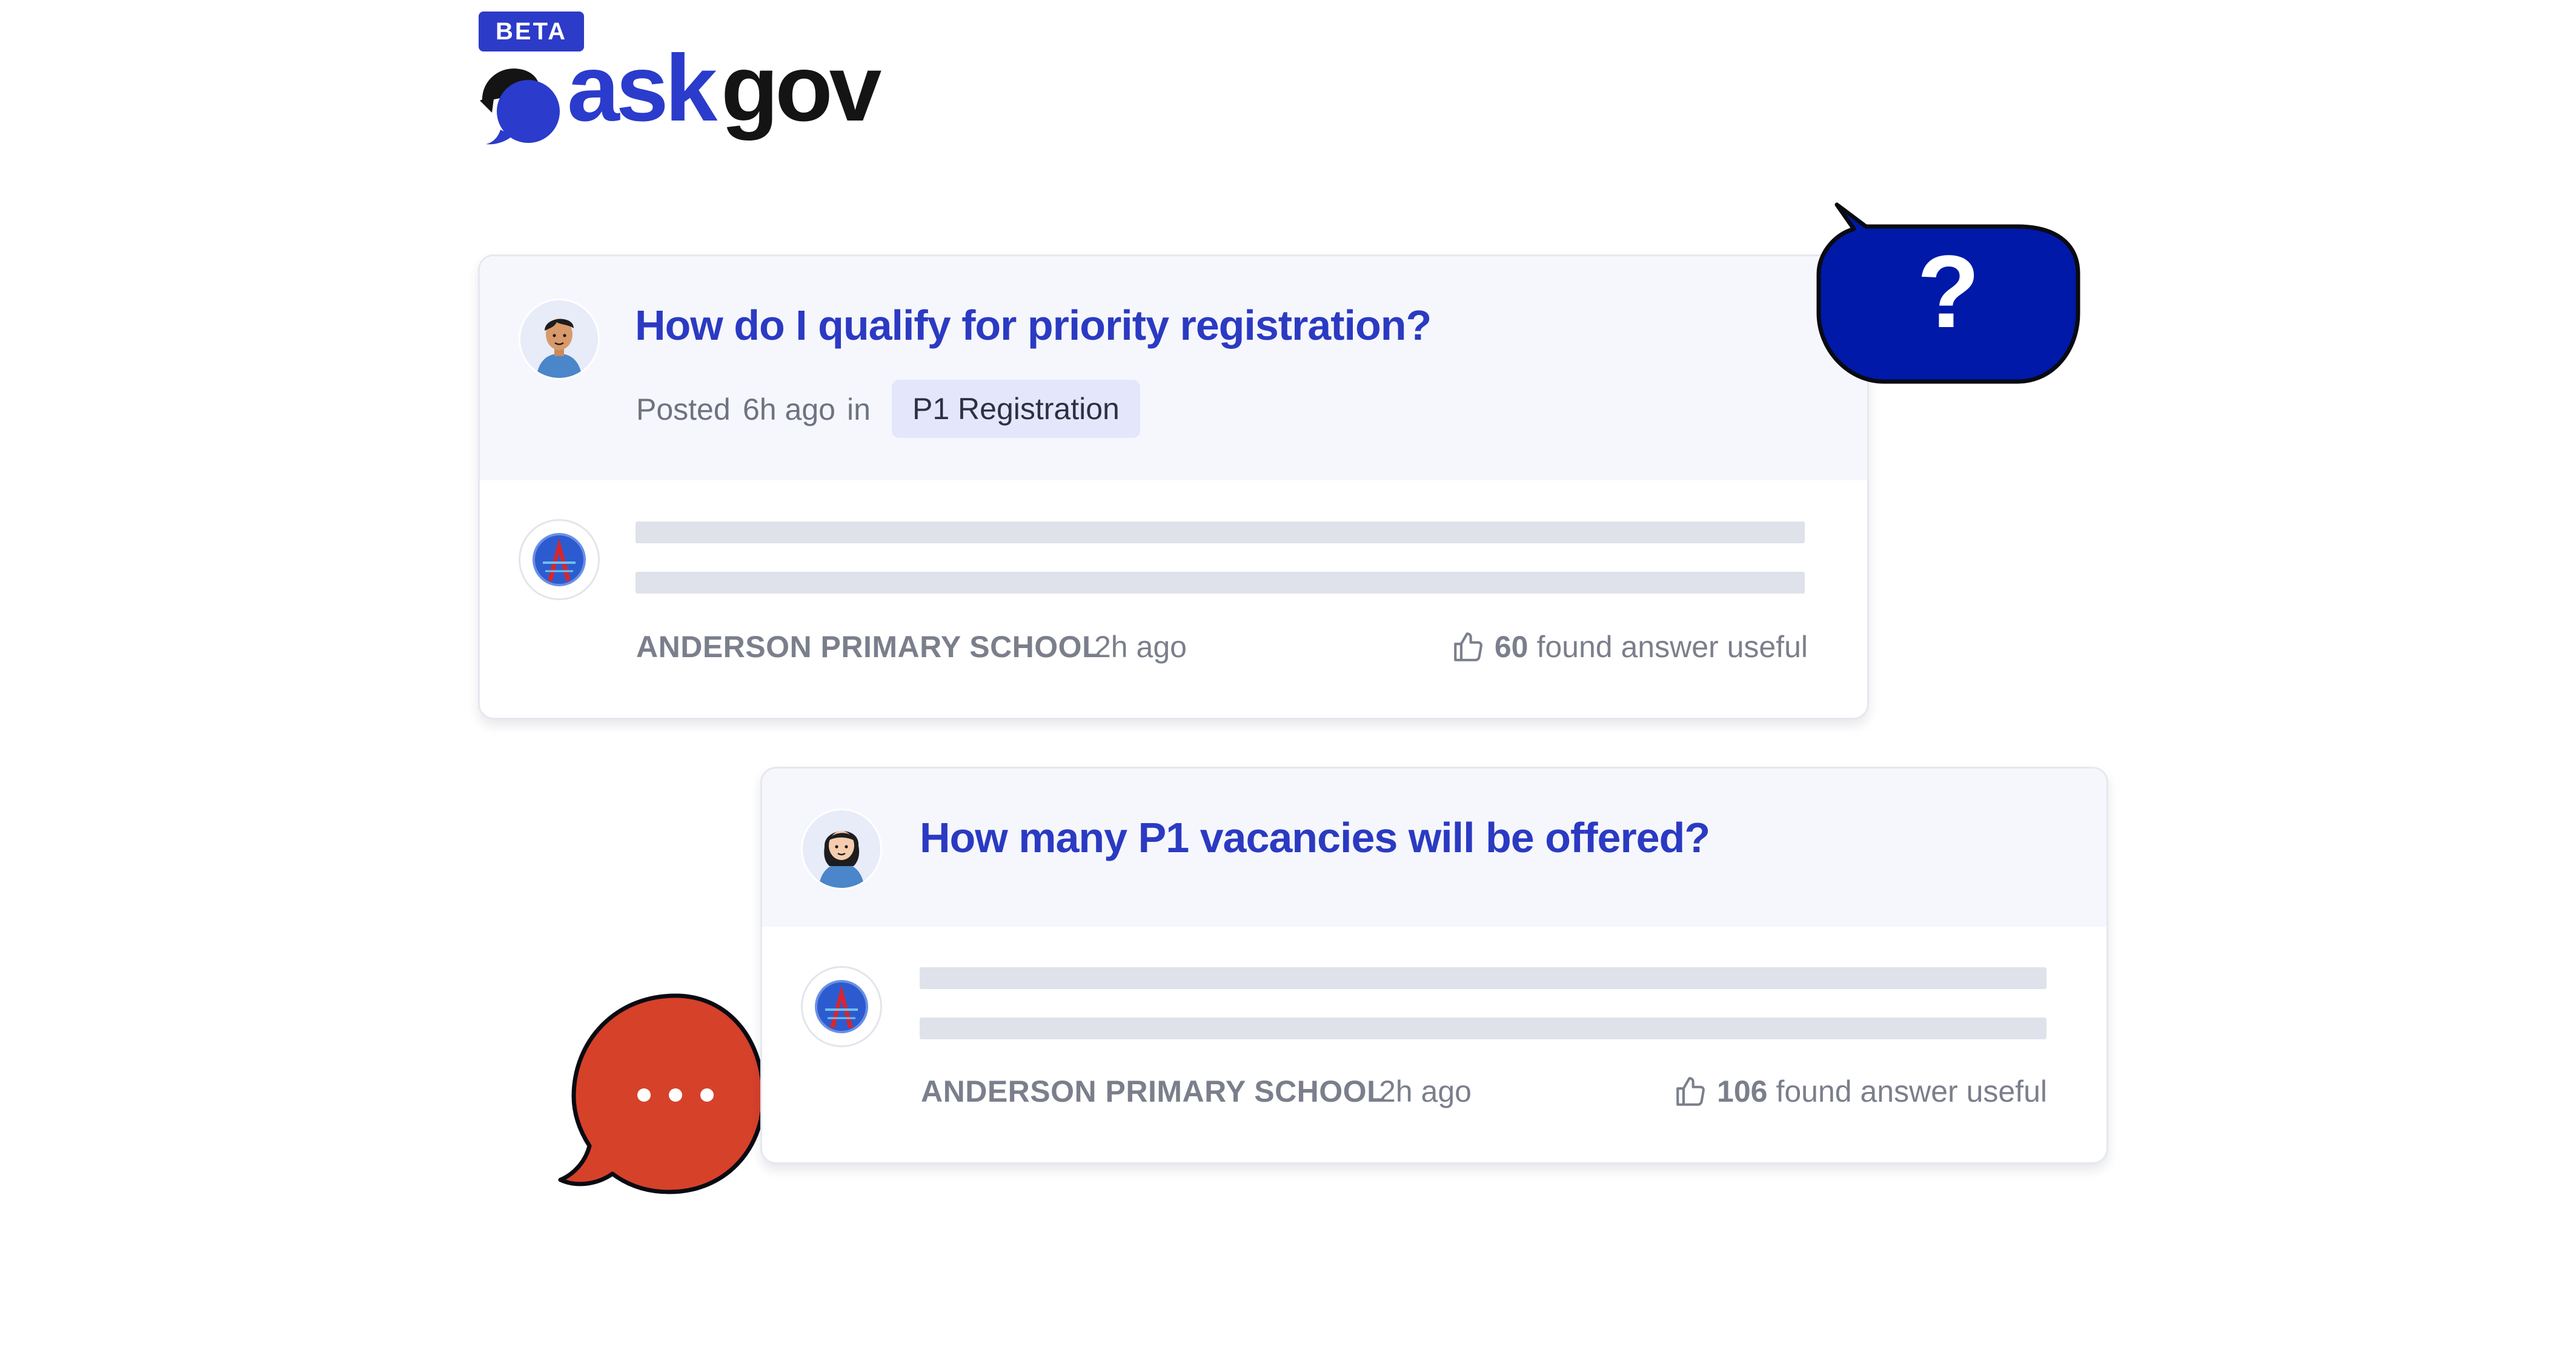 The height and width of the screenshot is (1347, 2576). Describe the element at coordinates (559, 339) in the screenshot. I see `male-user-avatar-icon` at that location.